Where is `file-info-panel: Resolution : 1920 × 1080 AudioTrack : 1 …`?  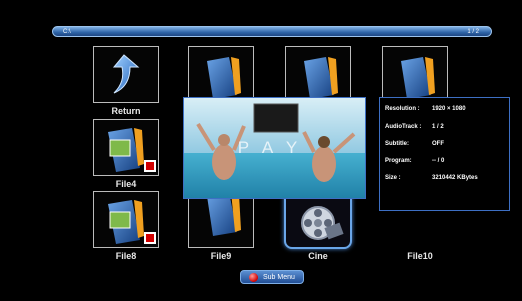
file-info-panel: Resolution : 1920 × 1080 AudioTrack : 1 … is located at coordinates (444, 154).